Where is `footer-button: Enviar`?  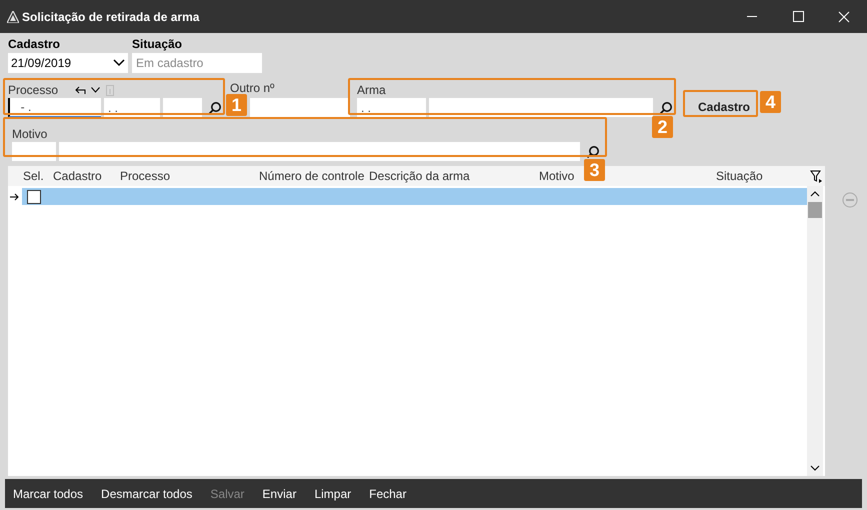 footer-button: Enviar is located at coordinates (279, 493).